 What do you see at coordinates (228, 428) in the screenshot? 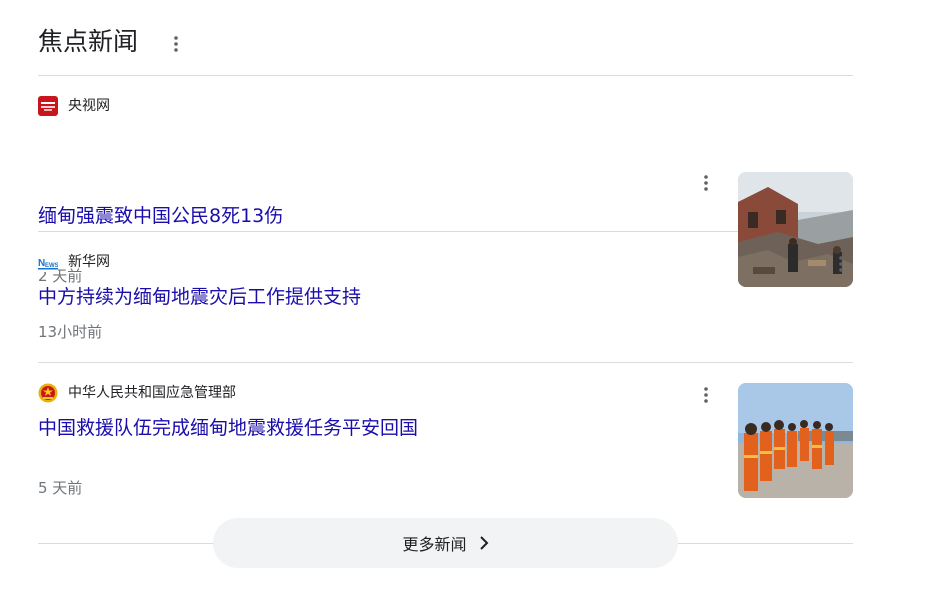
I see `news-headline-link: 中国救援队伍完成缅甸地震救援任务平安回国` at bounding box center [228, 428].